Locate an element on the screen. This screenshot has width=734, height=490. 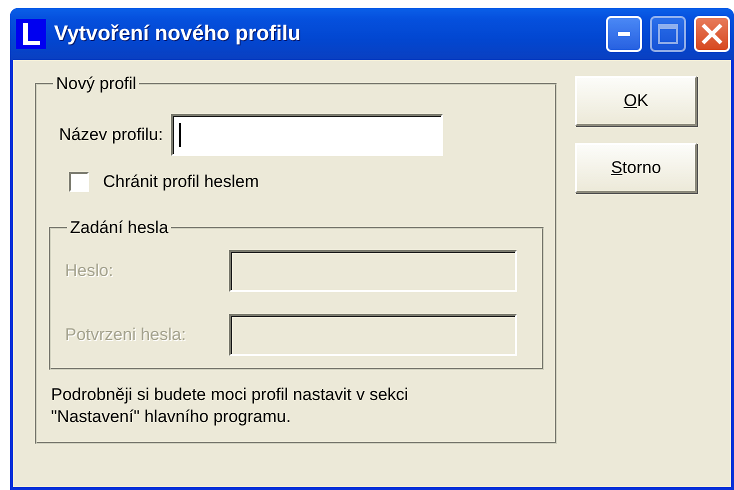
info-text: Podrobněji si budete moci profil nastavit v sekci "Nastavení" hlavního programu. is located at coordinates (230, 406).